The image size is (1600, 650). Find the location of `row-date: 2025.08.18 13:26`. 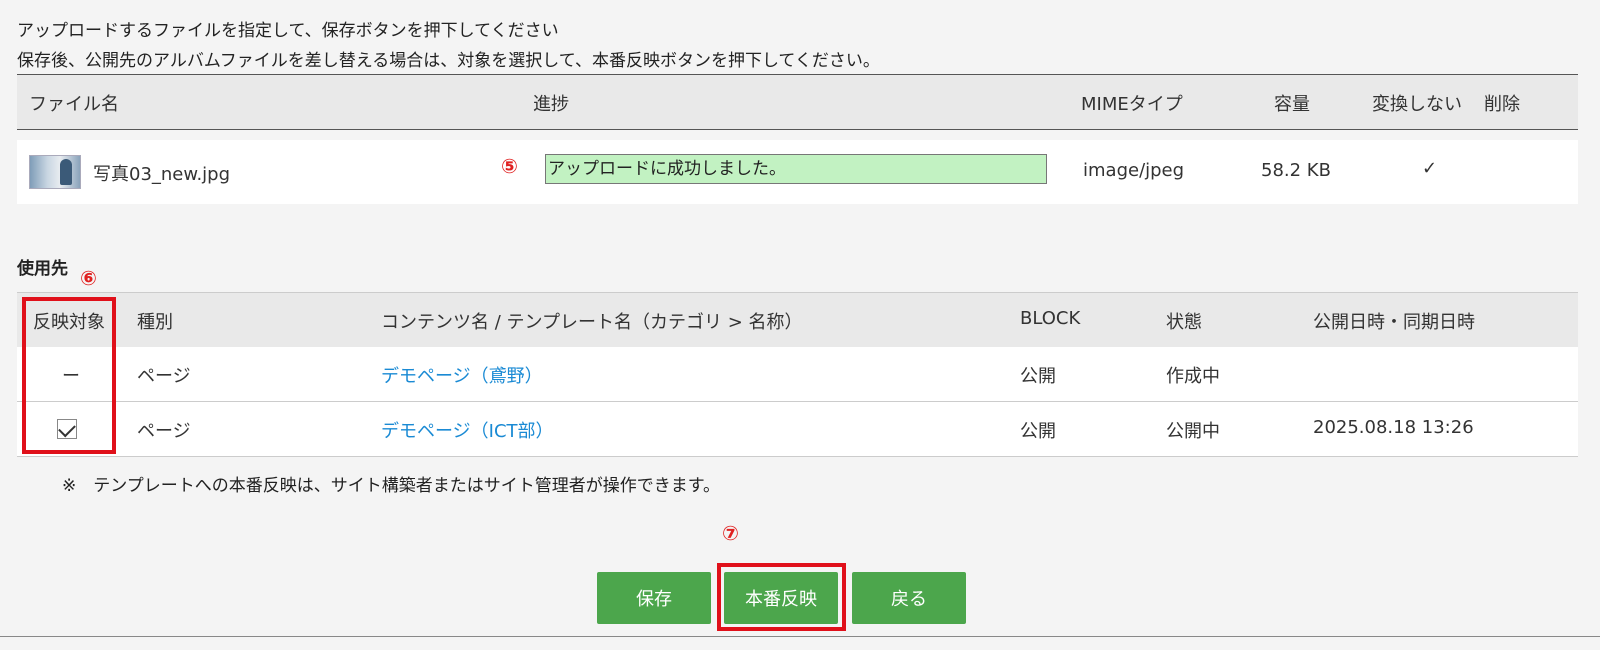

row-date: 2025.08.18 13:26 is located at coordinates (1393, 427).